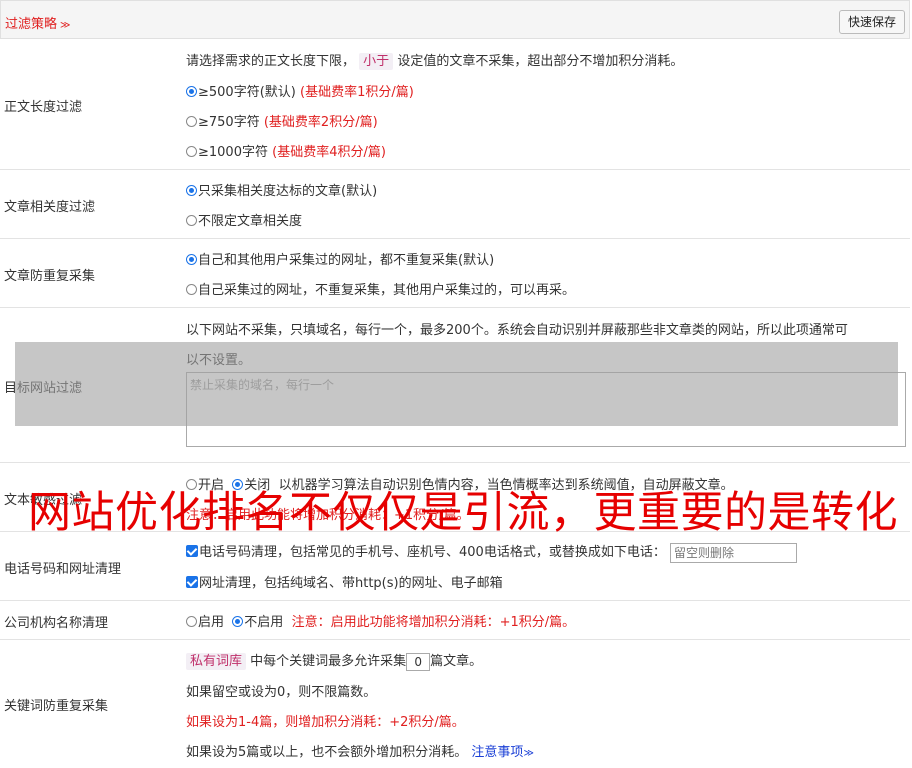 Image resolution: width=912 pixels, height=768 pixels. I want to click on quick-save-button: 快速保存, so click(871, 22).